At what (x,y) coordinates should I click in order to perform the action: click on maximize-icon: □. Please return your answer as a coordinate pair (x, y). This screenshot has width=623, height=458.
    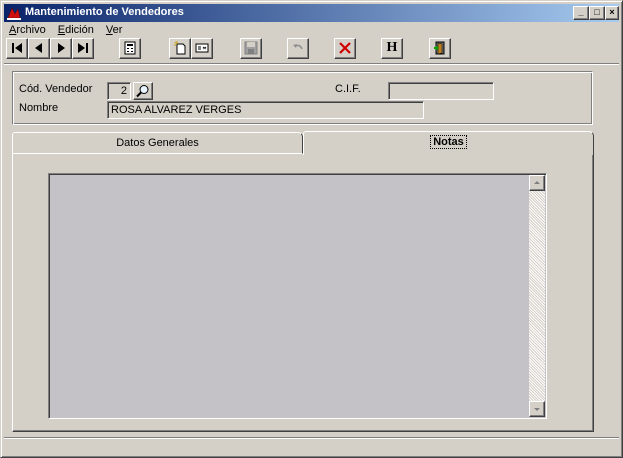
    Looking at the image, I should click on (597, 12).